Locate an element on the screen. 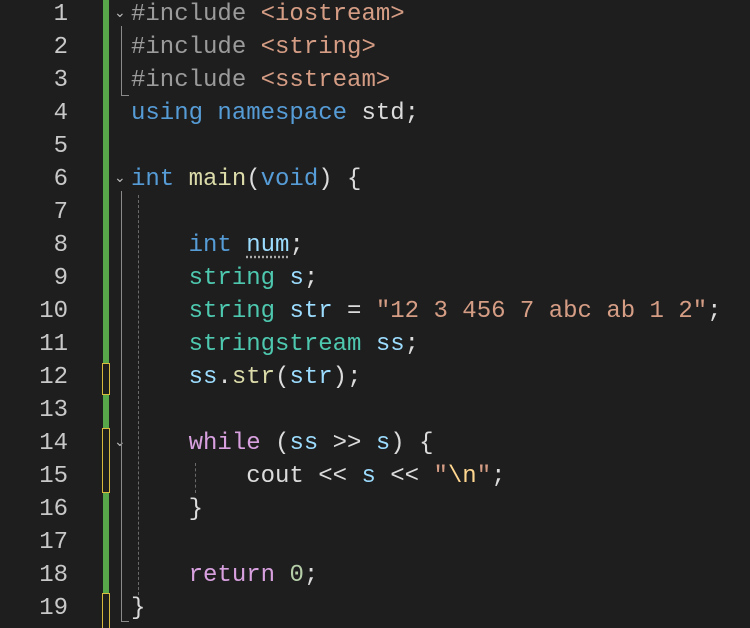 This screenshot has width=750, height=628. line-number: 4 is located at coordinates (60, 113).